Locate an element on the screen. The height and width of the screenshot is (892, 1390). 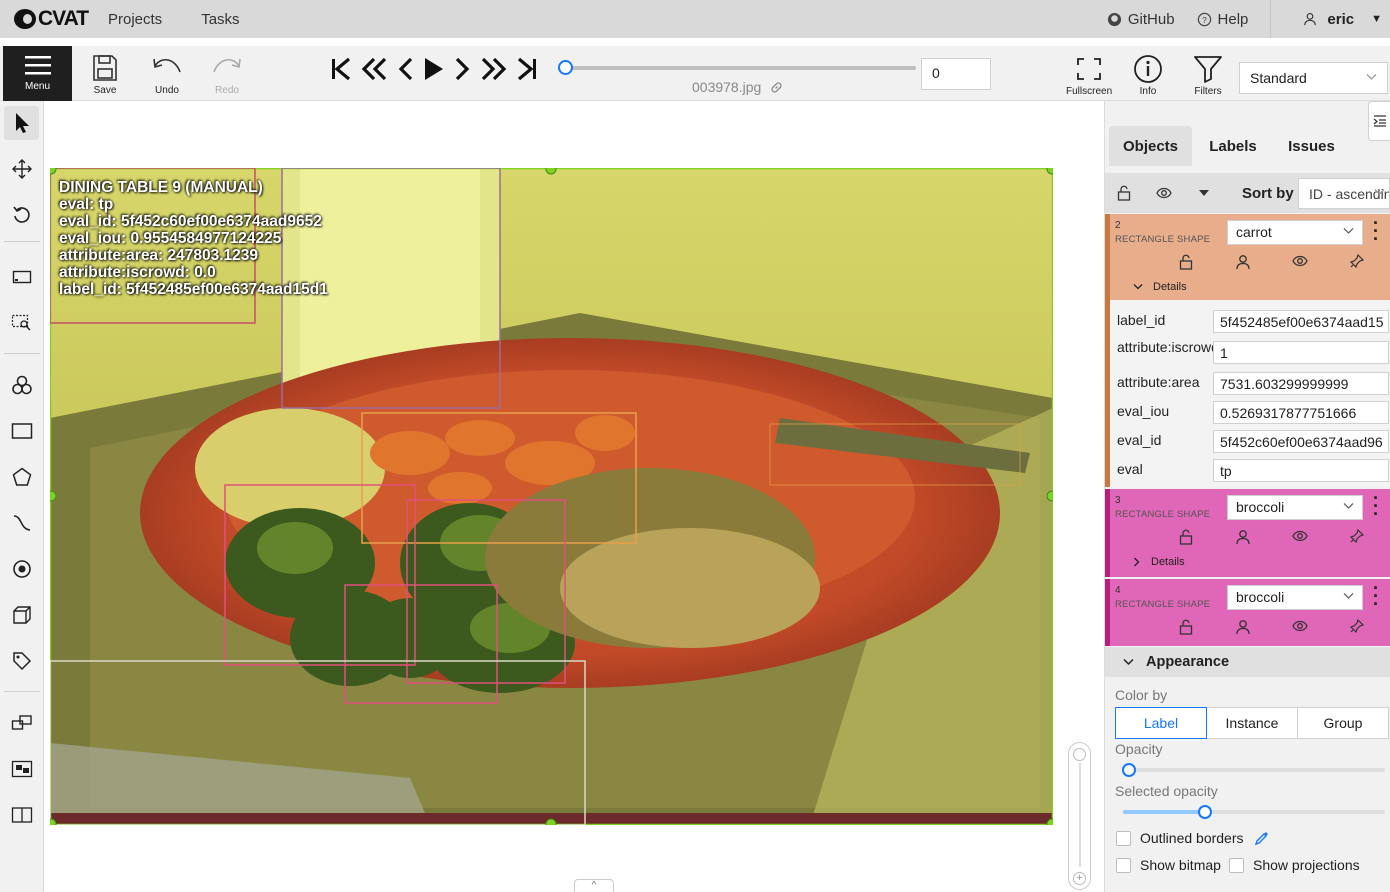
attr-value-input: 5f452c60ef00e6374aad96 is located at coordinates (1301, 441).